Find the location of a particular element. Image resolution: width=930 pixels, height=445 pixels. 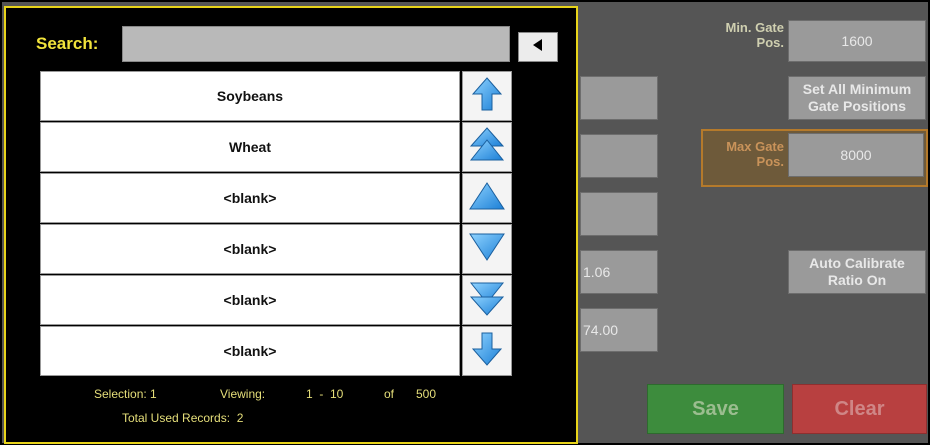

scroll-buttons is located at coordinates (487, 224).